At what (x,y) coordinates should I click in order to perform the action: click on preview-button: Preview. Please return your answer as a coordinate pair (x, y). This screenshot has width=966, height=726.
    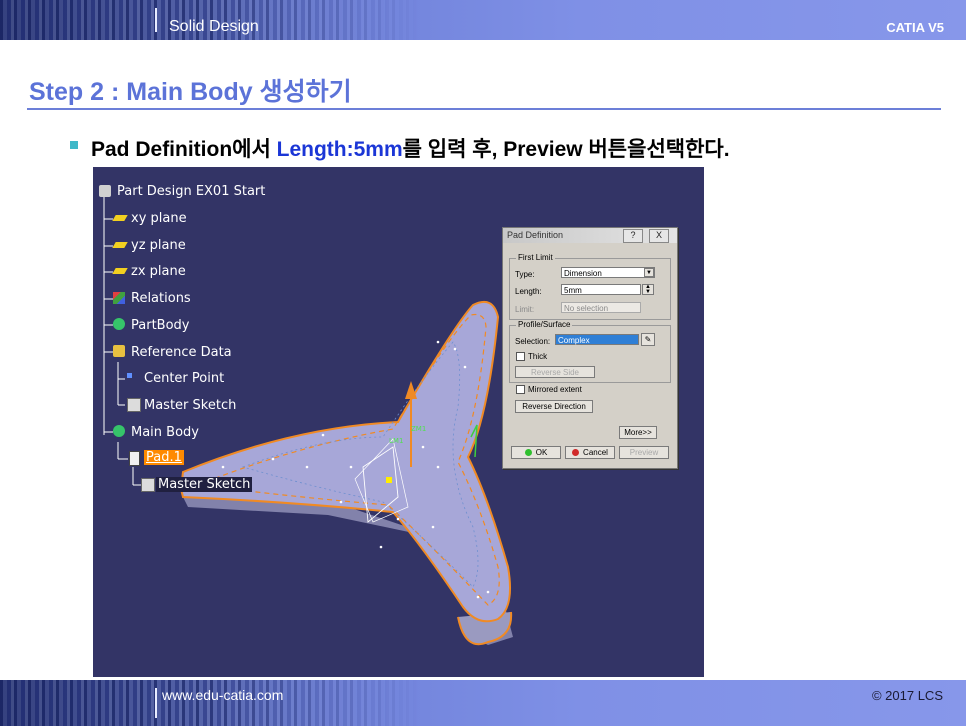
    Looking at the image, I should click on (644, 452).